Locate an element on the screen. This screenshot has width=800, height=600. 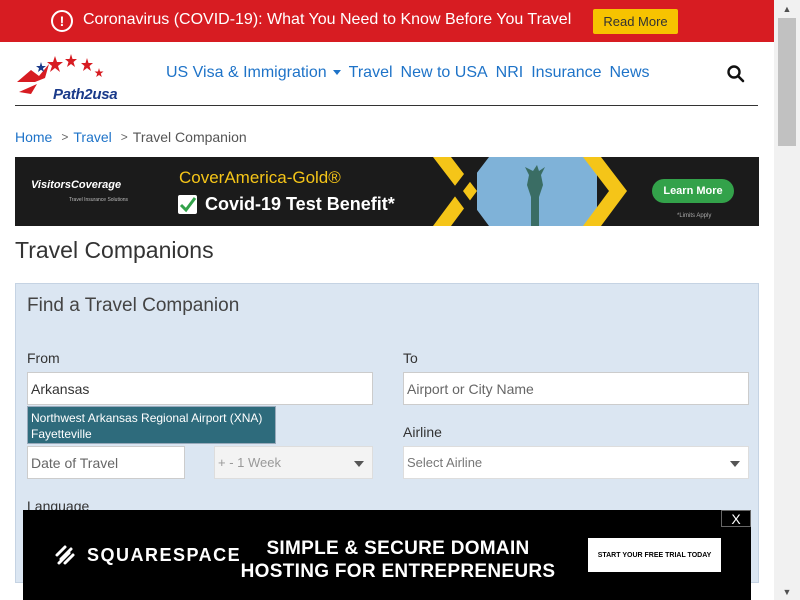
scroll-down-arrow-icon: ▼ is located at coordinates (787, 591).